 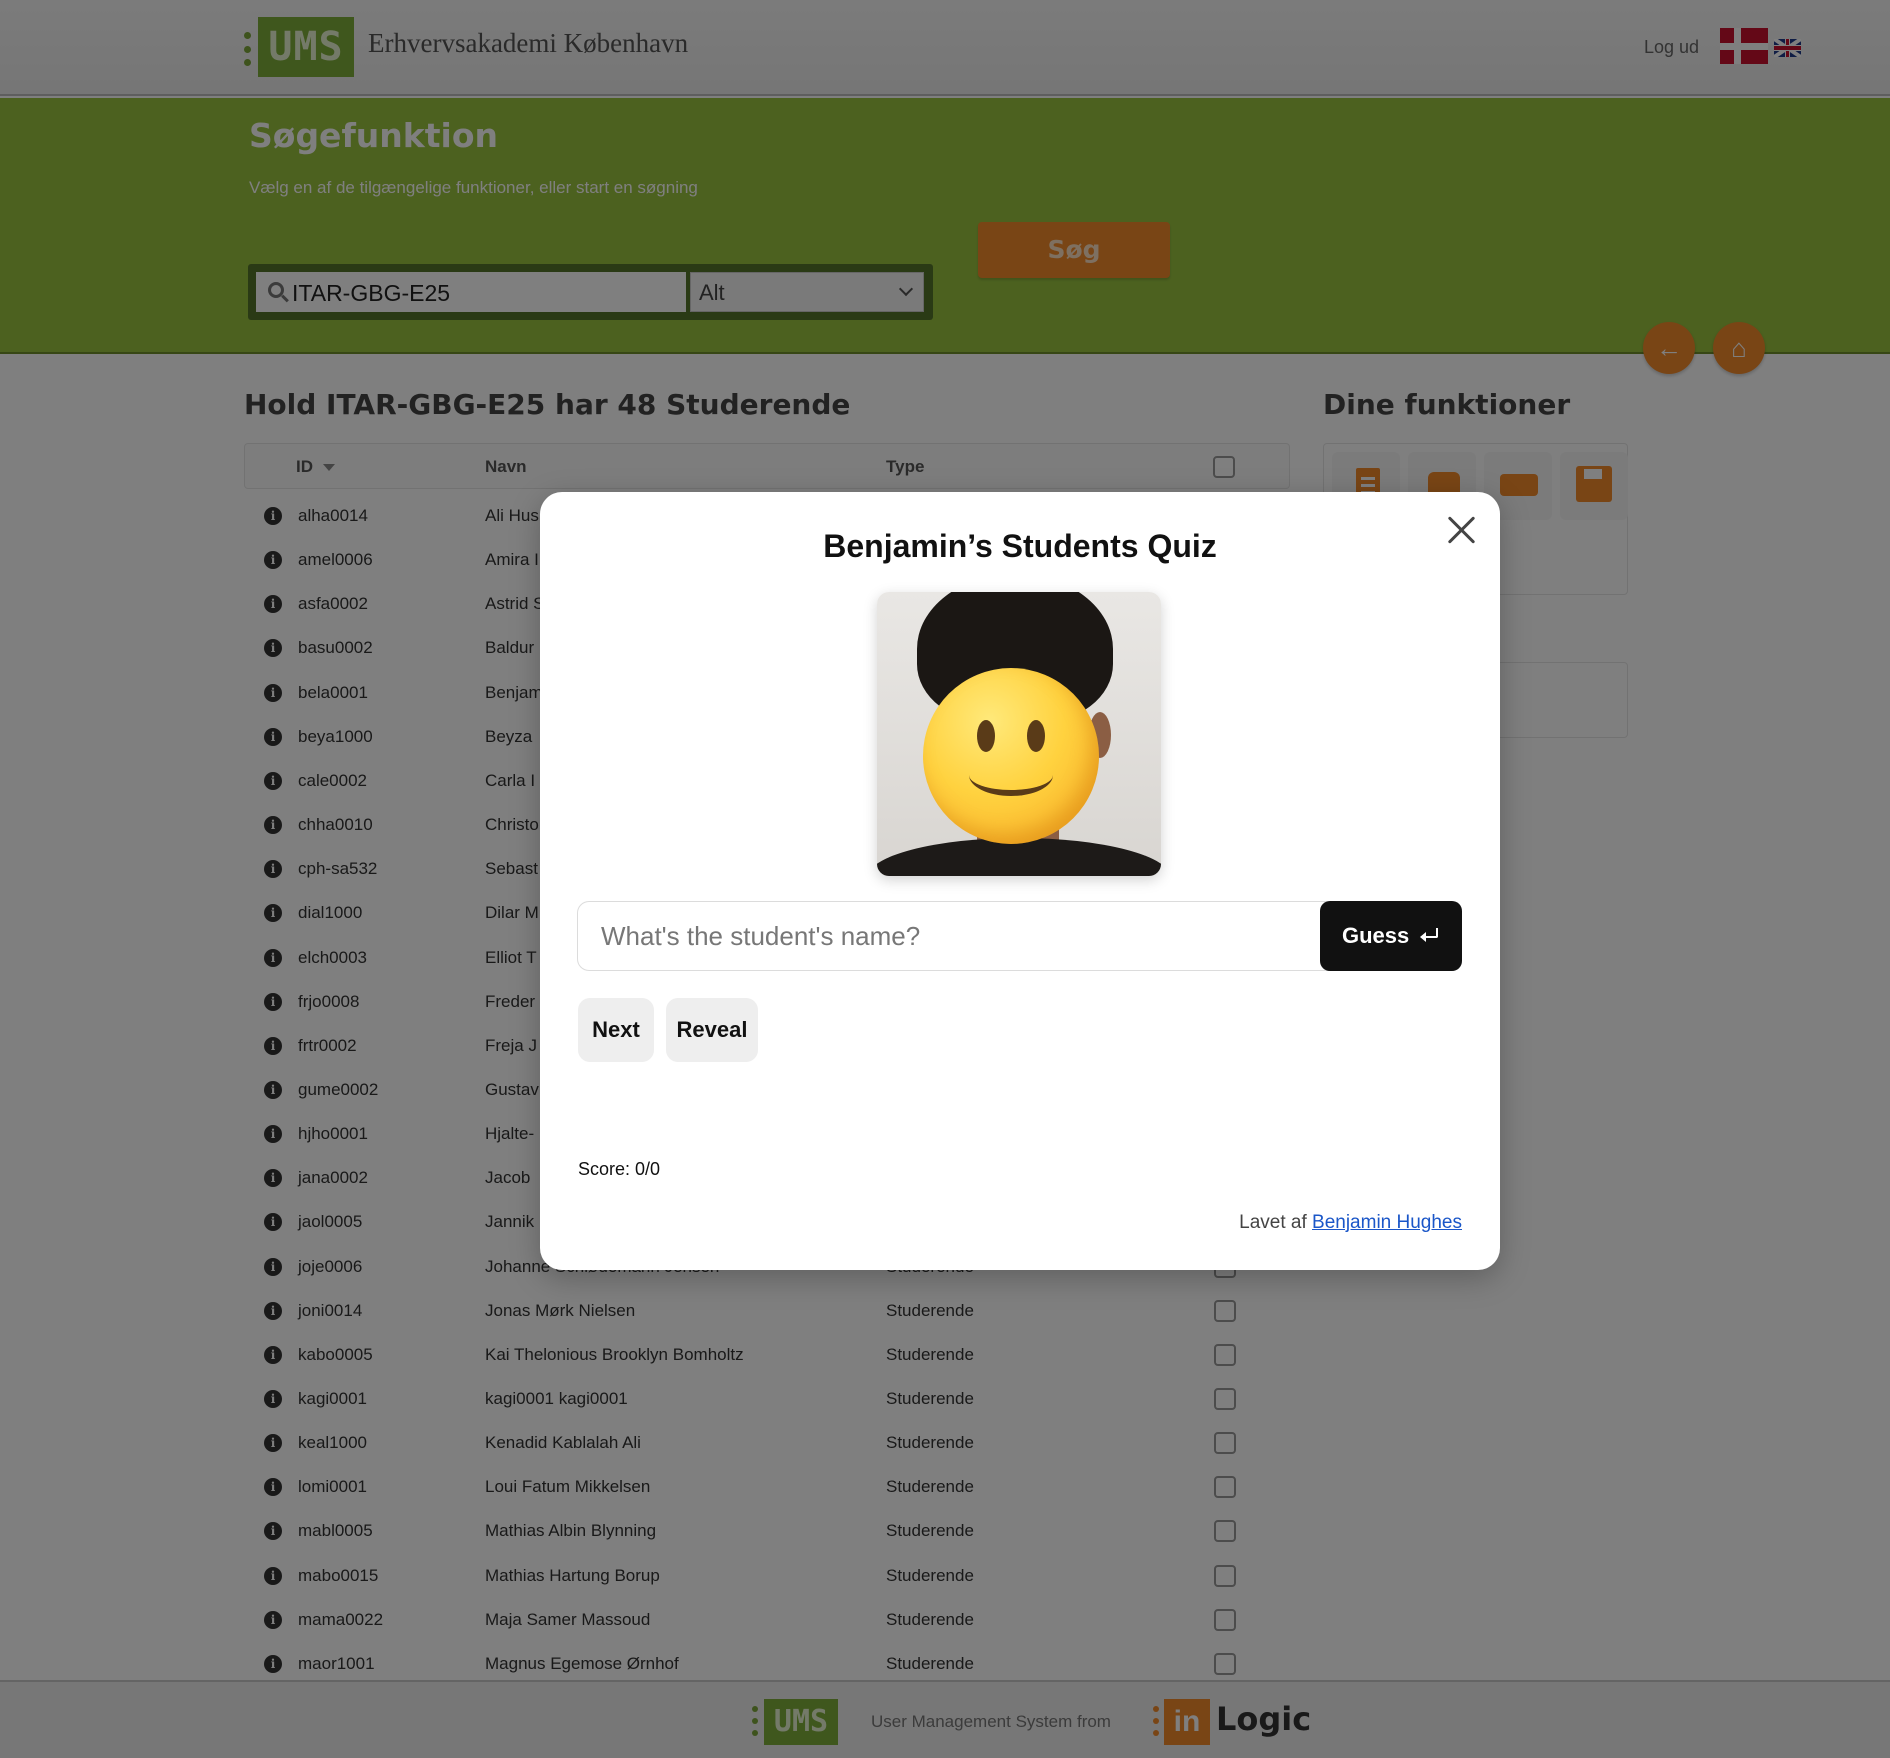 I want to click on score-text: Score: 0/0, so click(x=619, y=1169).